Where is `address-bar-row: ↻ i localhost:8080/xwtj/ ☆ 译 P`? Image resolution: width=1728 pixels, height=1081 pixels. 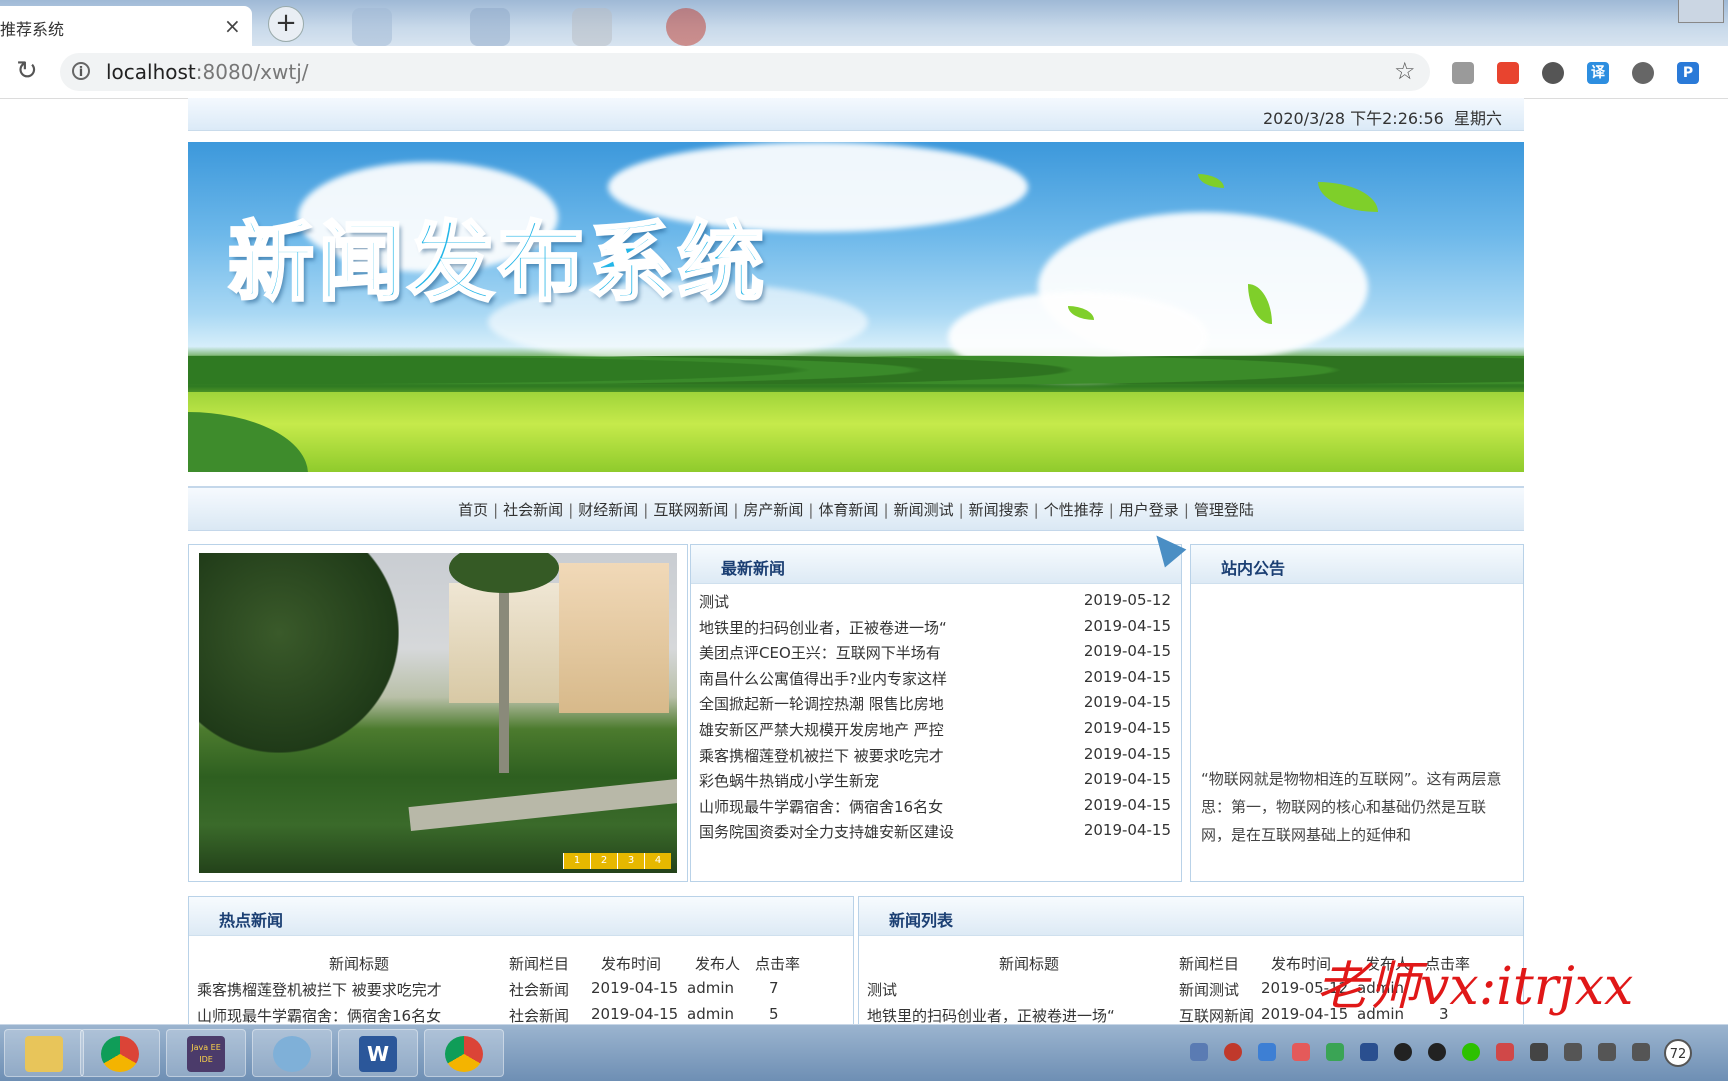
address-bar-row: ↻ i localhost:8080/xwtj/ ☆ 译 P is located at coordinates (864, 72).